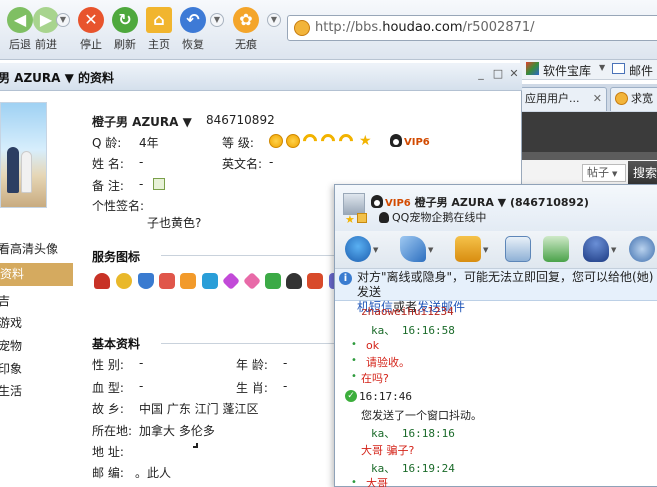 Image resolution: width=657 pixels, height=487 pixels. Describe the element at coordinates (597, 99) in the screenshot. I see `tab-close-icon: ✕` at that location.